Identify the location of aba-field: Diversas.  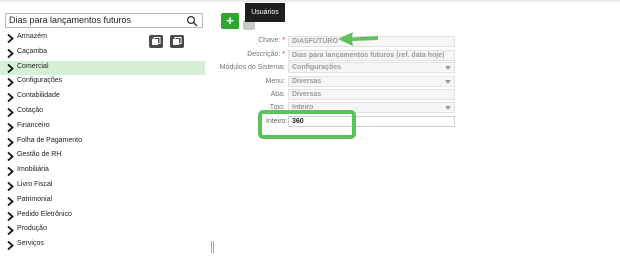
(371, 94).